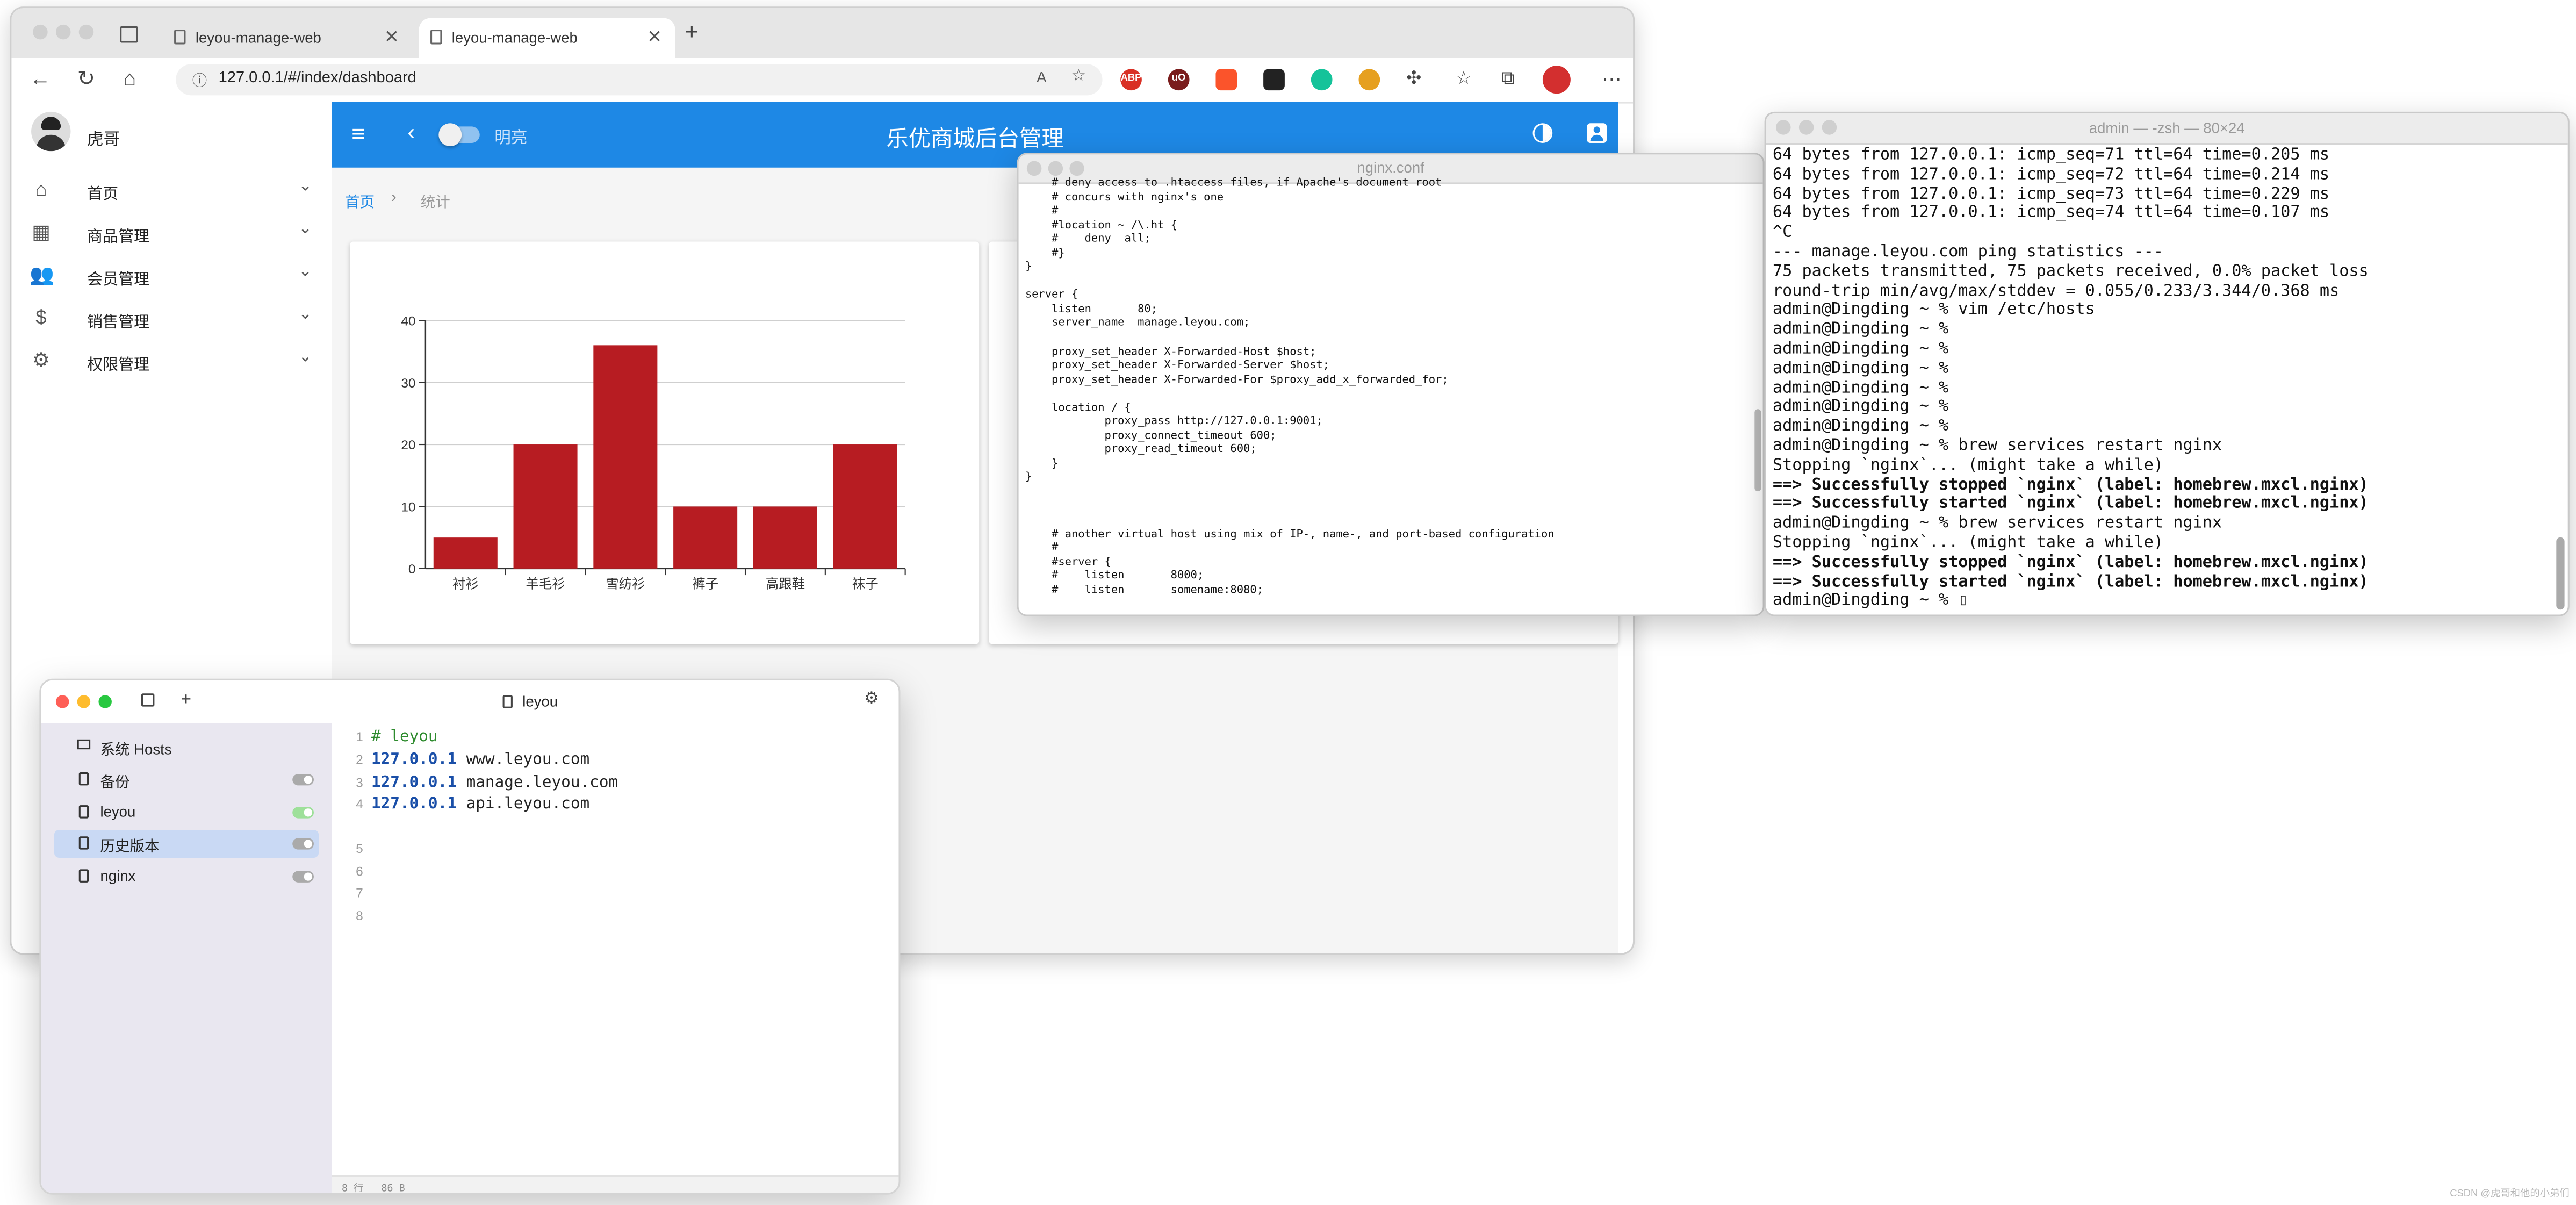  I want to click on back-icon: ←, so click(40, 79).